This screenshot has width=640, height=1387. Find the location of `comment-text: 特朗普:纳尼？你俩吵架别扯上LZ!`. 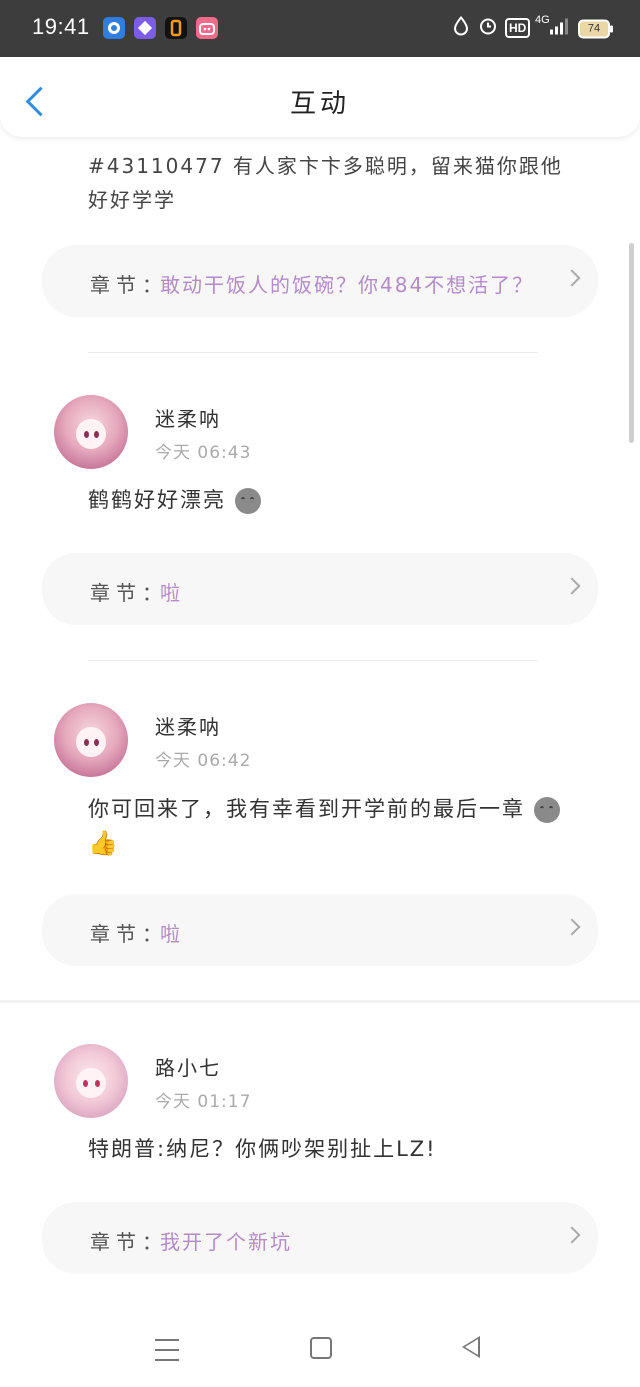

comment-text: 特朗普:纳尼？你俩吵架别扯上LZ! is located at coordinates (262, 1149).